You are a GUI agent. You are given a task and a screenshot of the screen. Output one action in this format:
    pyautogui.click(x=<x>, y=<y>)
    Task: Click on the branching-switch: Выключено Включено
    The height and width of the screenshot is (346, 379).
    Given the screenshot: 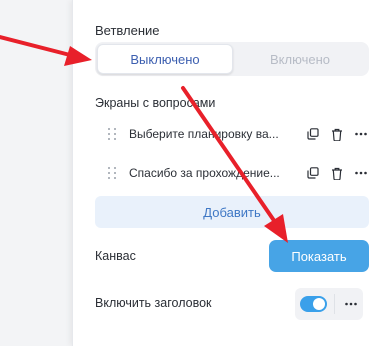 What is the action you would take?
    pyautogui.click(x=232, y=59)
    